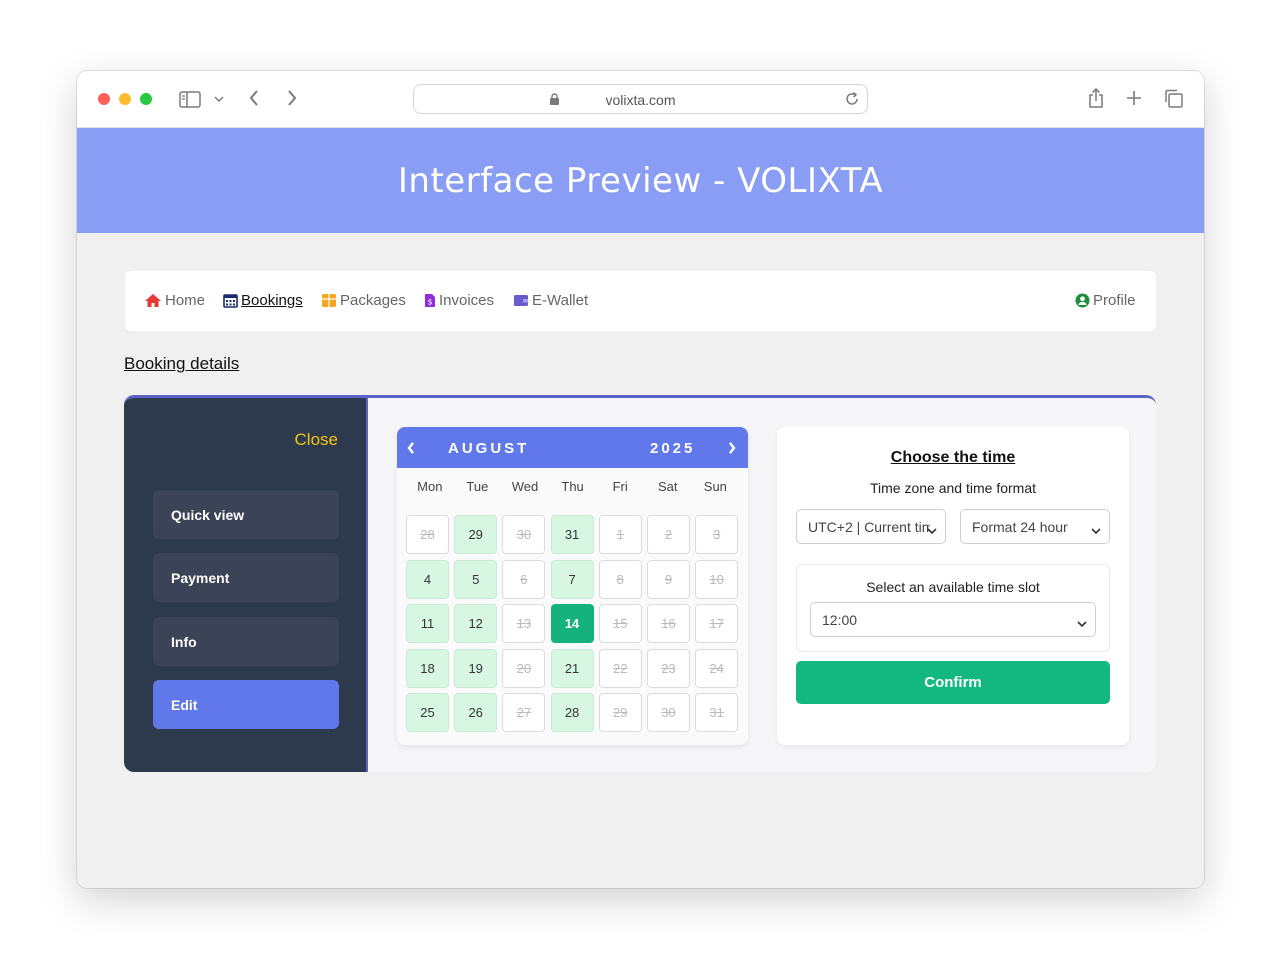  What do you see at coordinates (620, 624) in the screenshot?
I see `calendar-day: 15` at bounding box center [620, 624].